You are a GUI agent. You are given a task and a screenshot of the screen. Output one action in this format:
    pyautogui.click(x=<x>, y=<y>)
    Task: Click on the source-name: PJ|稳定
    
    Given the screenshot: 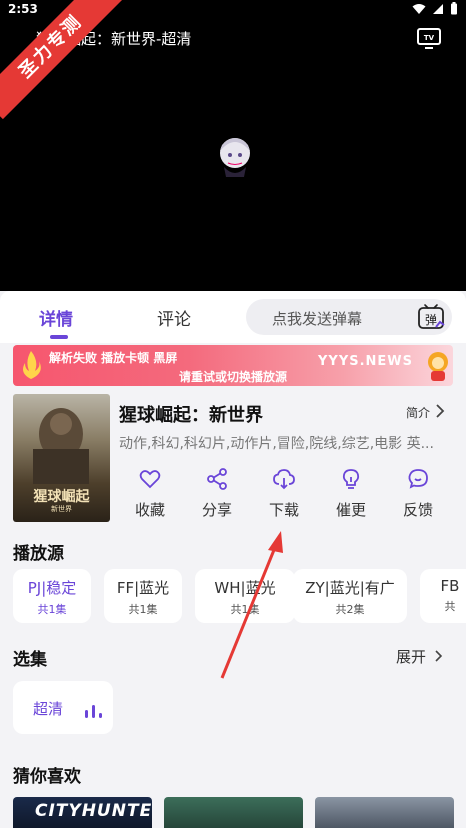 What is the action you would take?
    pyautogui.click(x=52, y=588)
    